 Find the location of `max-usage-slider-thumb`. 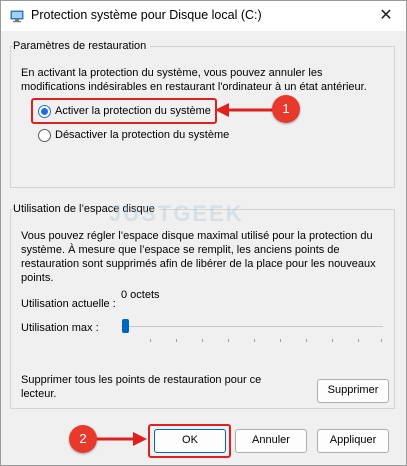

max-usage-slider-thumb is located at coordinates (125, 326).